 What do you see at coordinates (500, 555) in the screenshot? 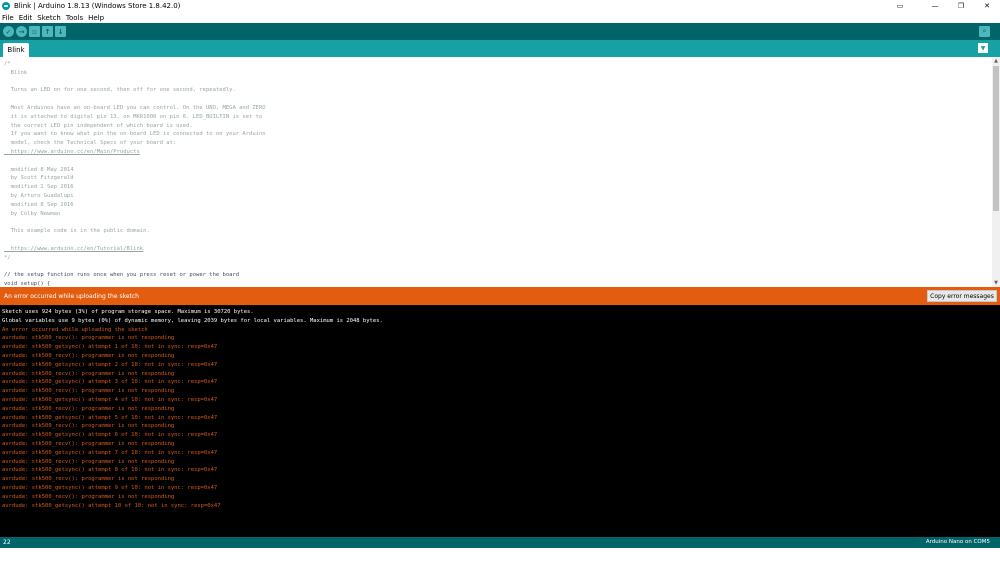
I see `window-bottom-border` at bounding box center [500, 555].